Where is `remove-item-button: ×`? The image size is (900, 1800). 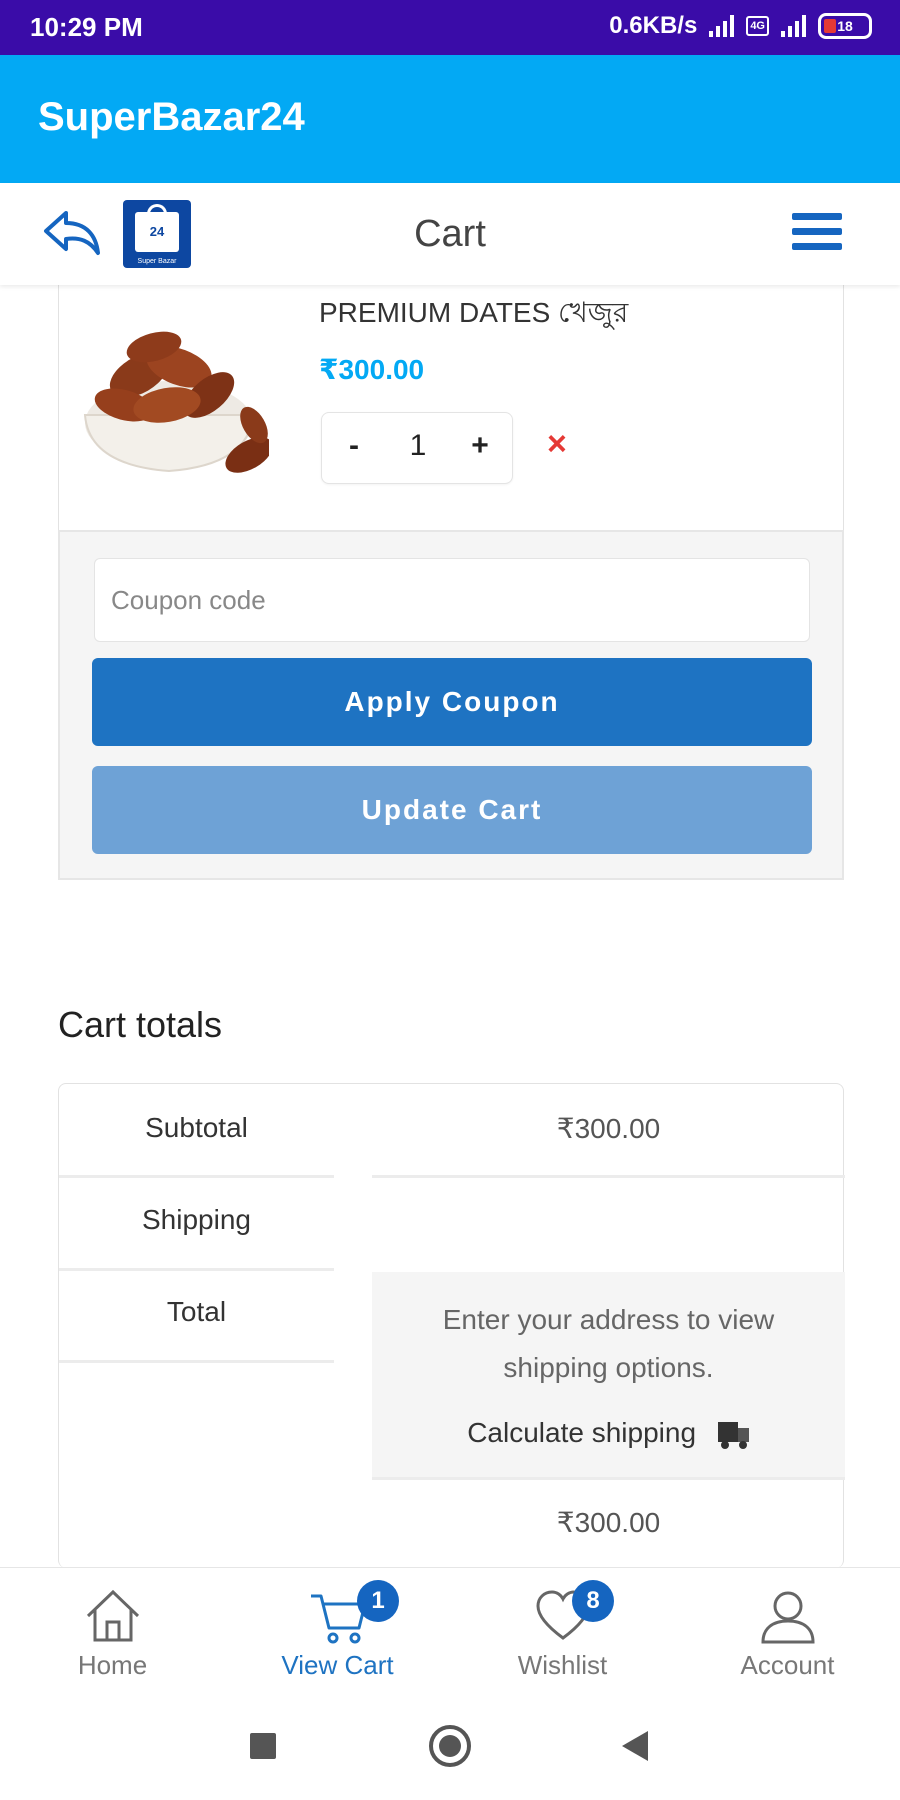
remove-item-button: × is located at coordinates (557, 444).